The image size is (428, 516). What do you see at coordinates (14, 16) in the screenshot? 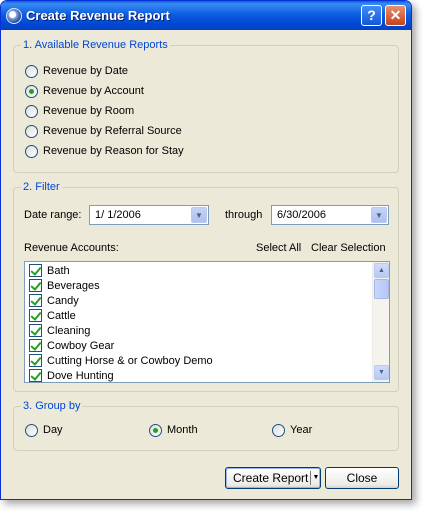
I see `app-icon` at bounding box center [14, 16].